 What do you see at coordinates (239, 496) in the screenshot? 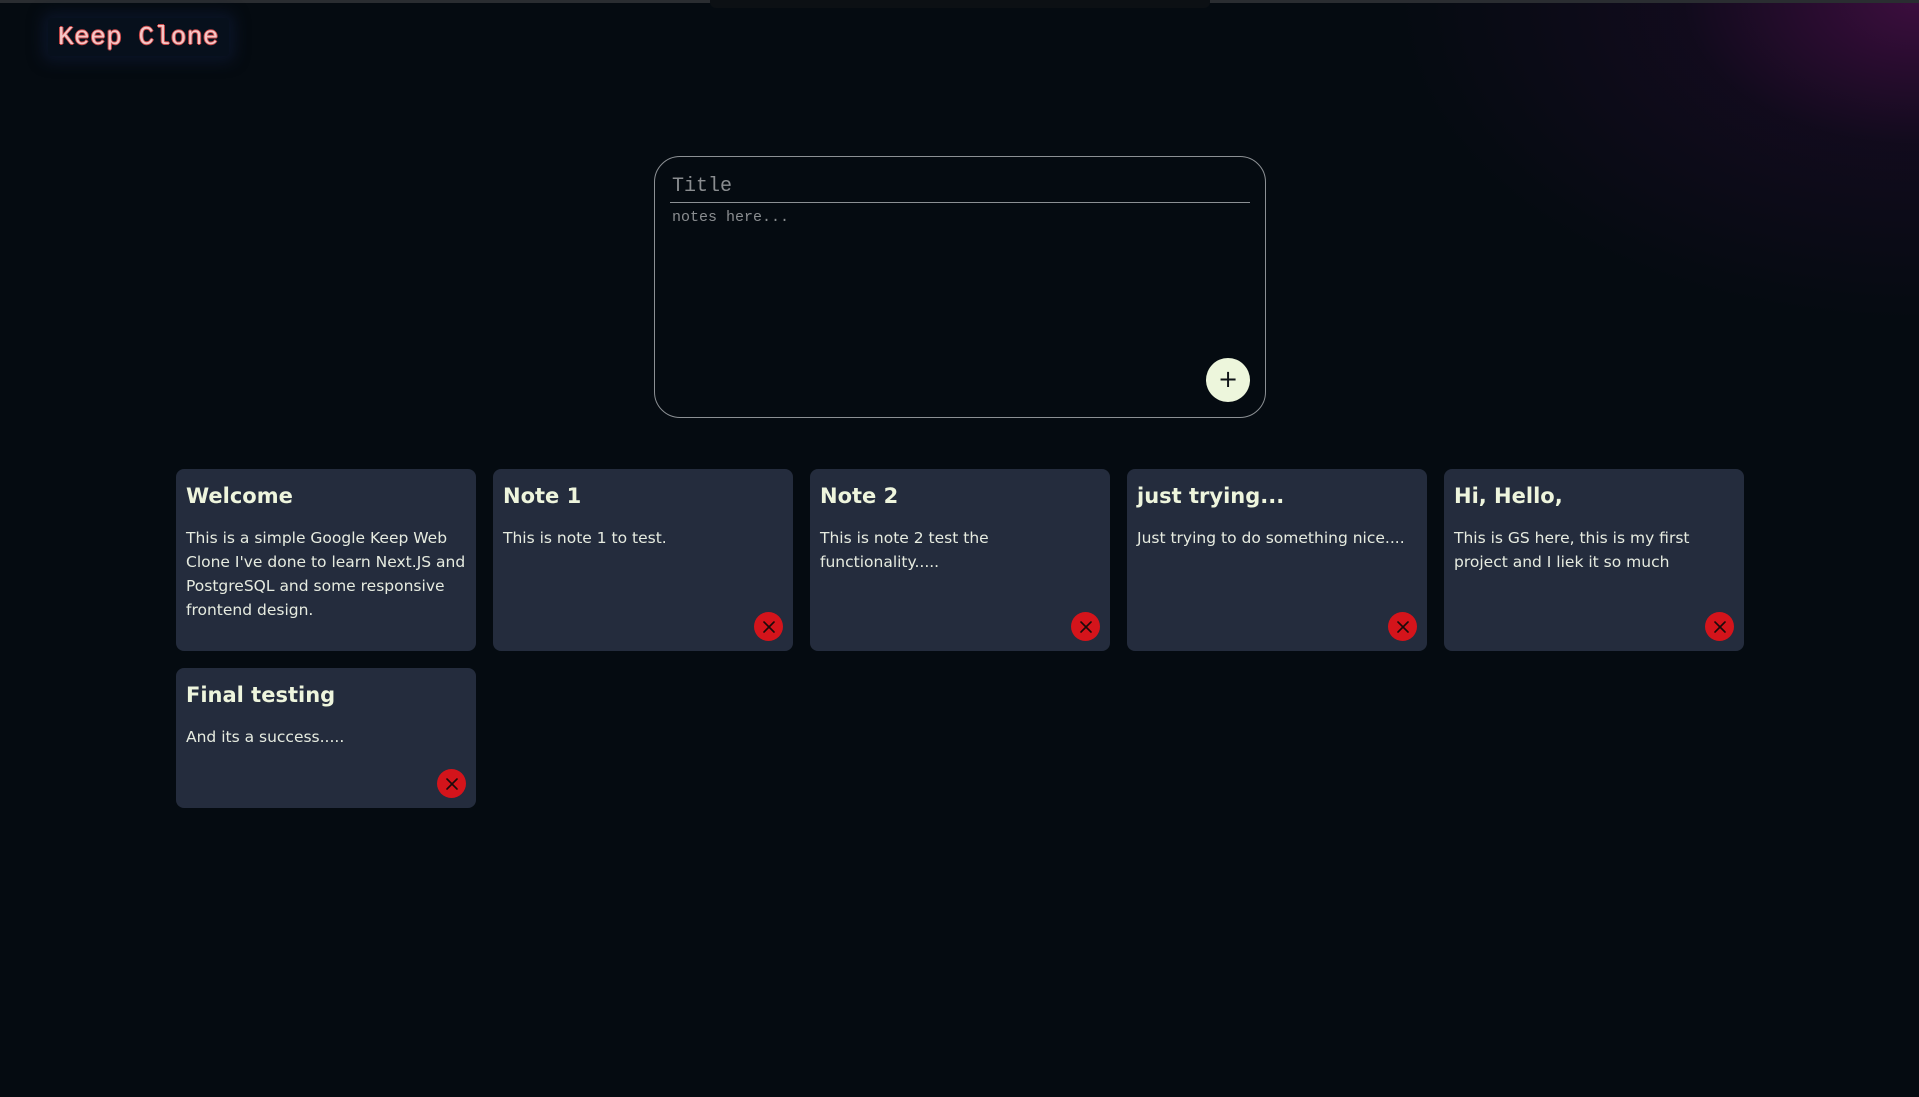
I see `note-title: Welcome` at bounding box center [239, 496].